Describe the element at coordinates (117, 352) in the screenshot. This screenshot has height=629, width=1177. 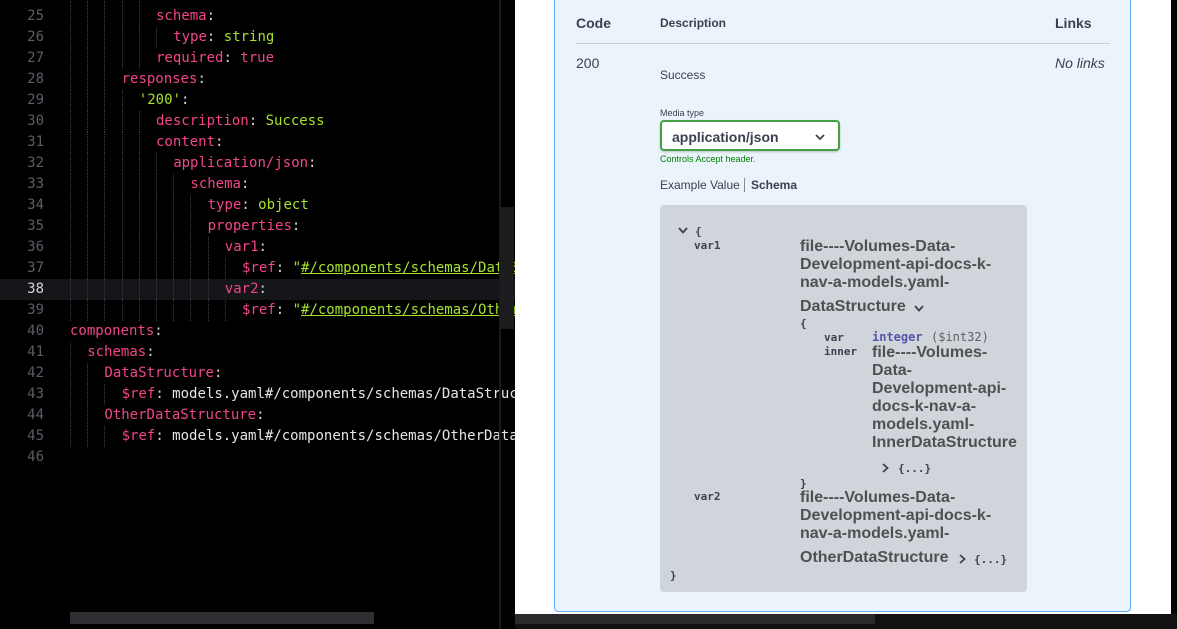
I see `code-token: schemas` at that location.